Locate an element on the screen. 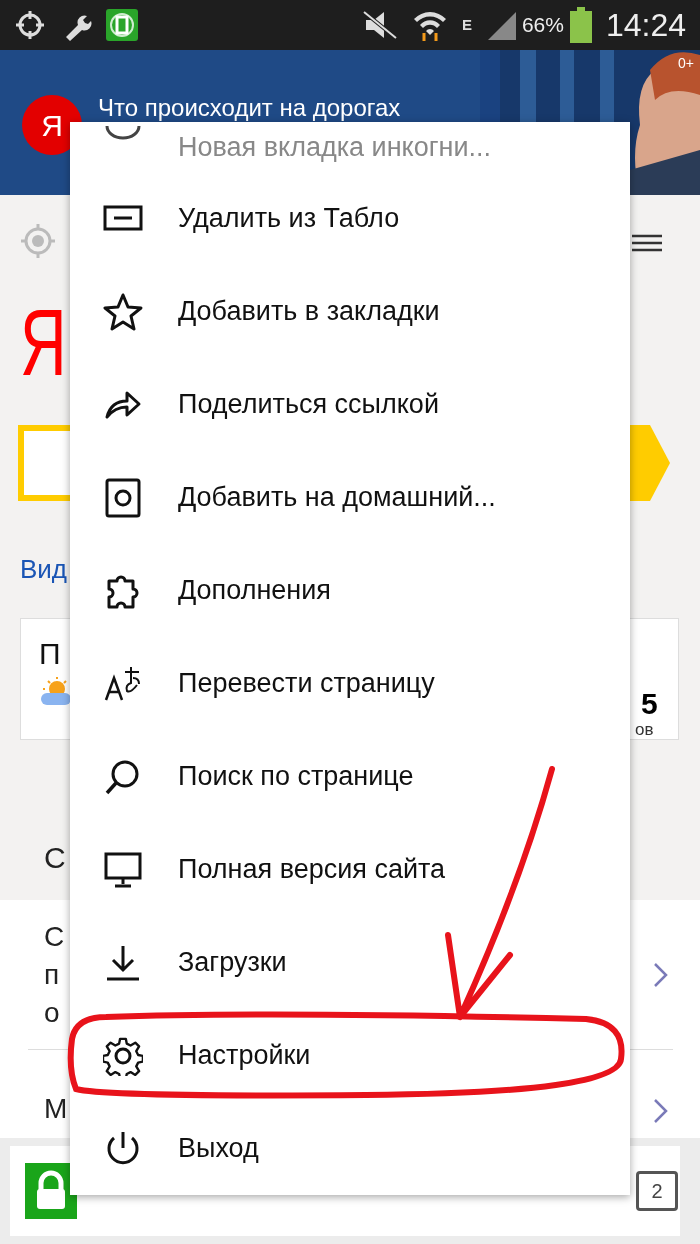 The height and width of the screenshot is (1244, 700). menu-item: Настройки is located at coordinates (350, 1055).